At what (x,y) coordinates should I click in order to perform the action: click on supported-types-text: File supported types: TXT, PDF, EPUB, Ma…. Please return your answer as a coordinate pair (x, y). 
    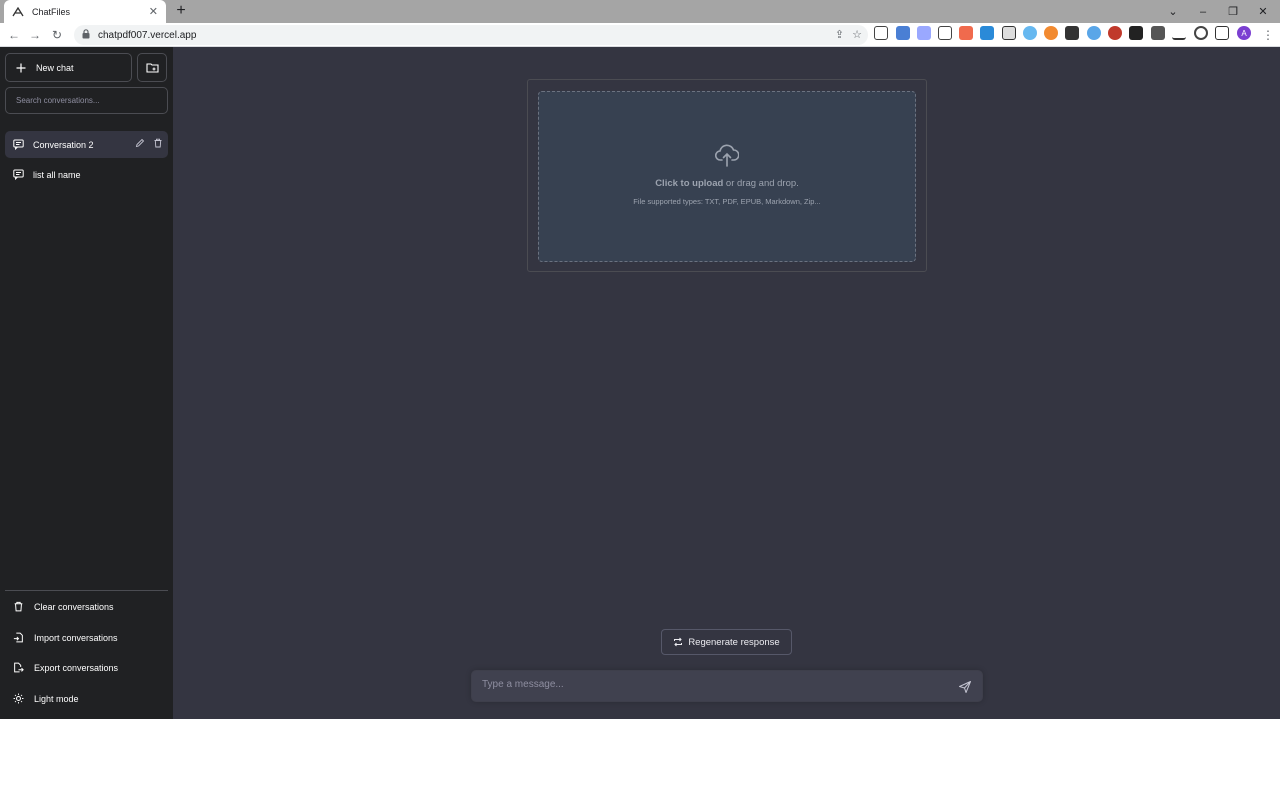
    Looking at the image, I should click on (727, 201).